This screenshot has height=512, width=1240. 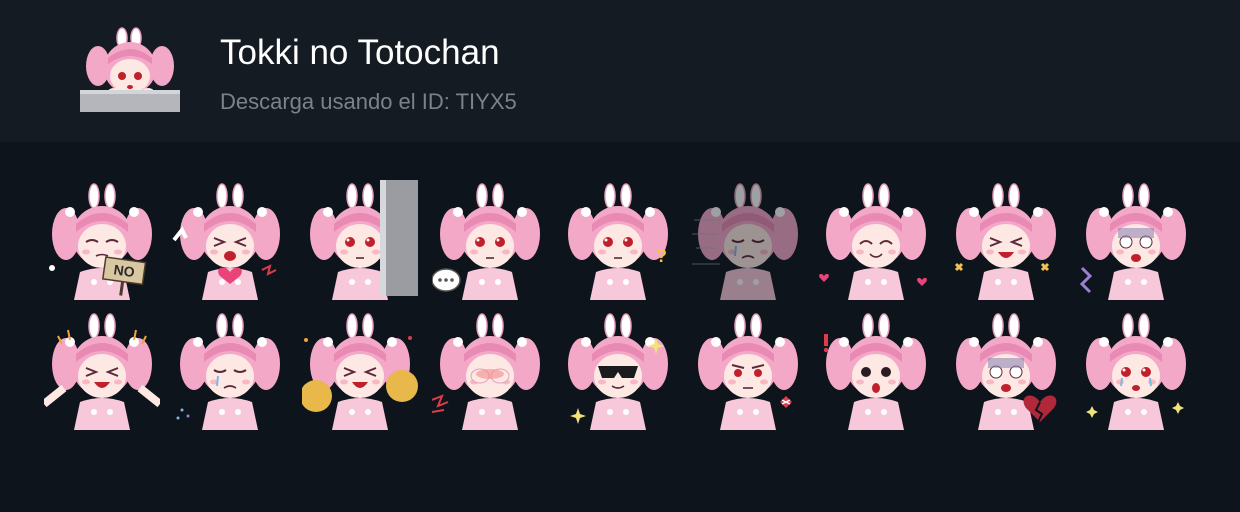 I want to click on sticker-teary-pray, so click(x=1136, y=370).